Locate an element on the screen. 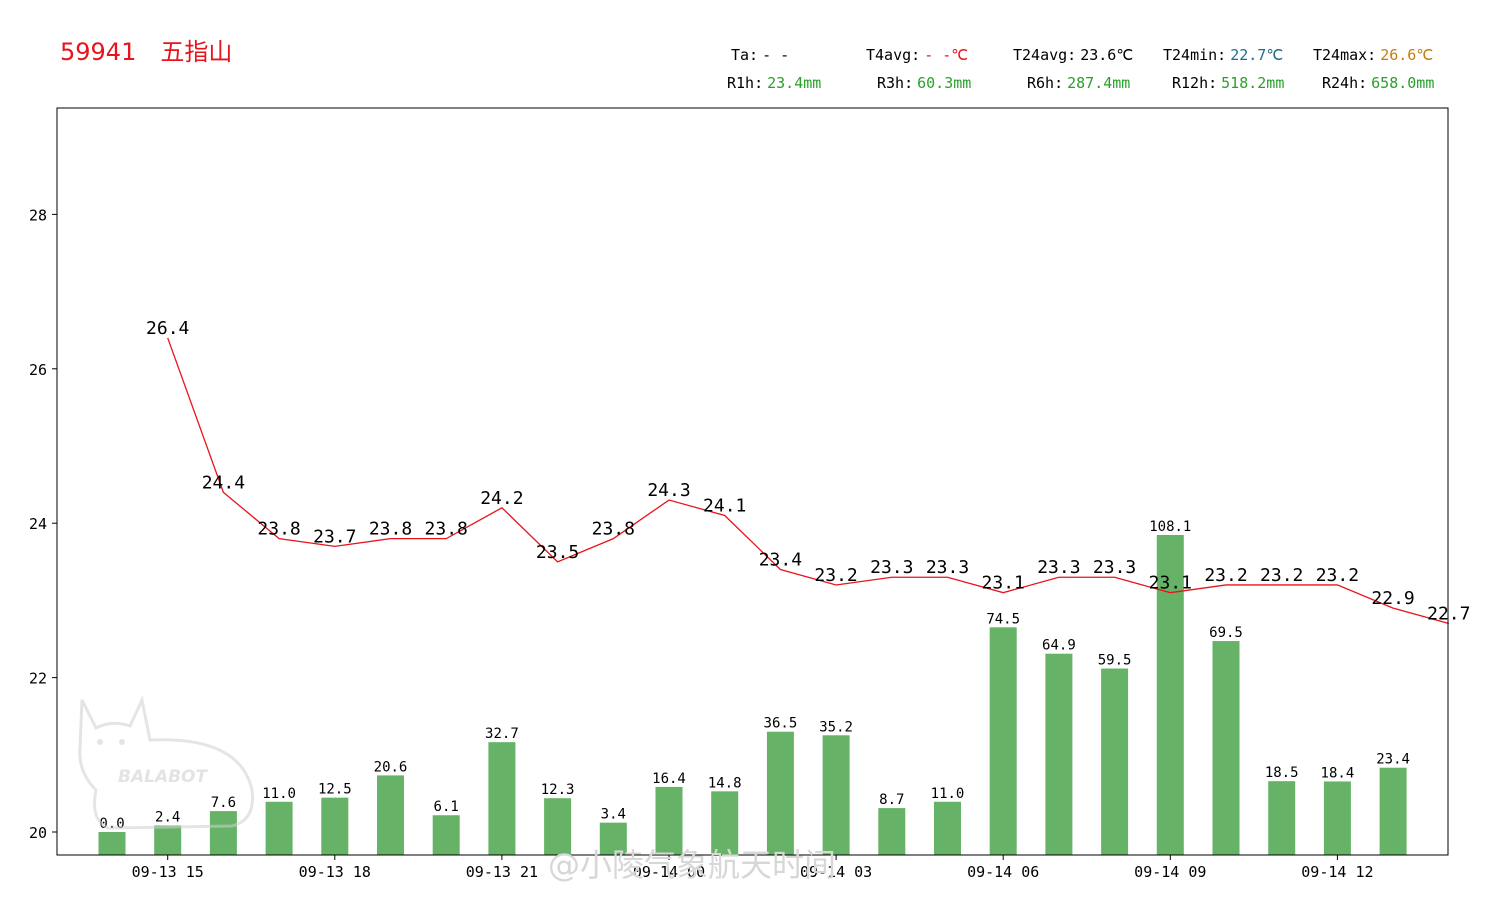 This screenshot has height=900, width=1500. y-tick-label: 24 is located at coordinates (38, 524).